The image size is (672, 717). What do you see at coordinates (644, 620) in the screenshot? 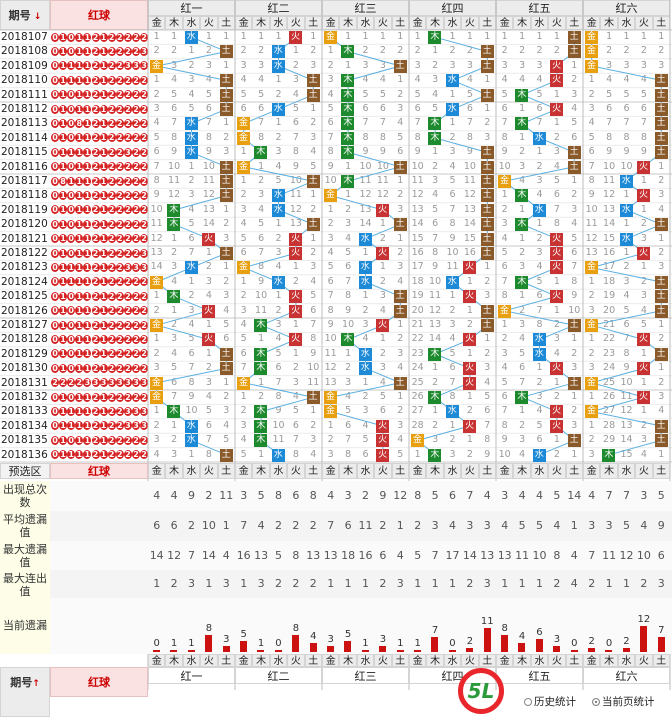
I see `omission-bar-label: 12` at bounding box center [644, 620].